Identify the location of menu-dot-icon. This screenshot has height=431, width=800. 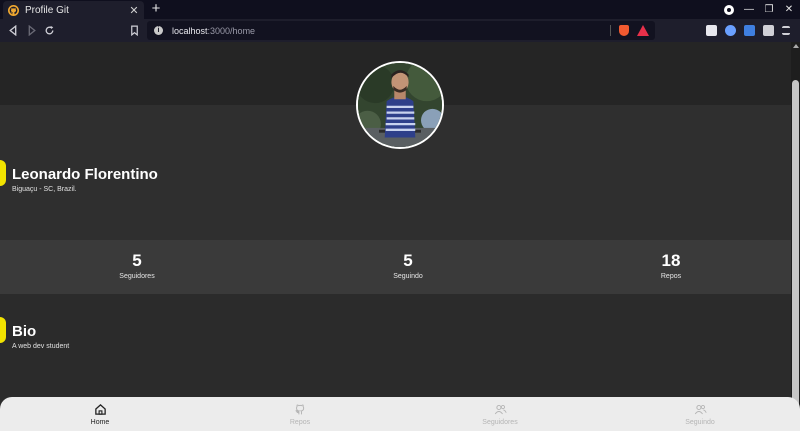
(729, 9).